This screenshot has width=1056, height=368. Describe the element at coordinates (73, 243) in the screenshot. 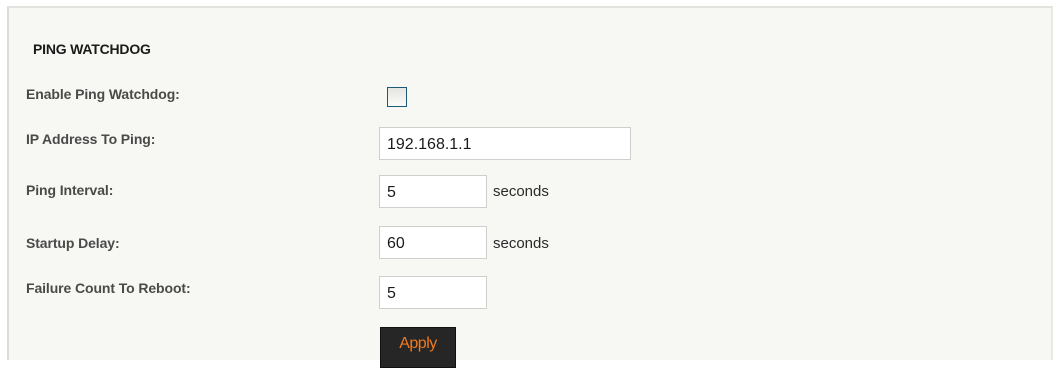

I see `startup-delay-label: Startup Delay:` at that location.